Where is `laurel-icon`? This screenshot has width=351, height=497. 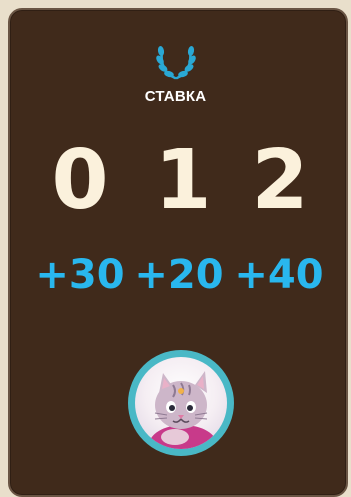
laurel-icon is located at coordinates (176, 63).